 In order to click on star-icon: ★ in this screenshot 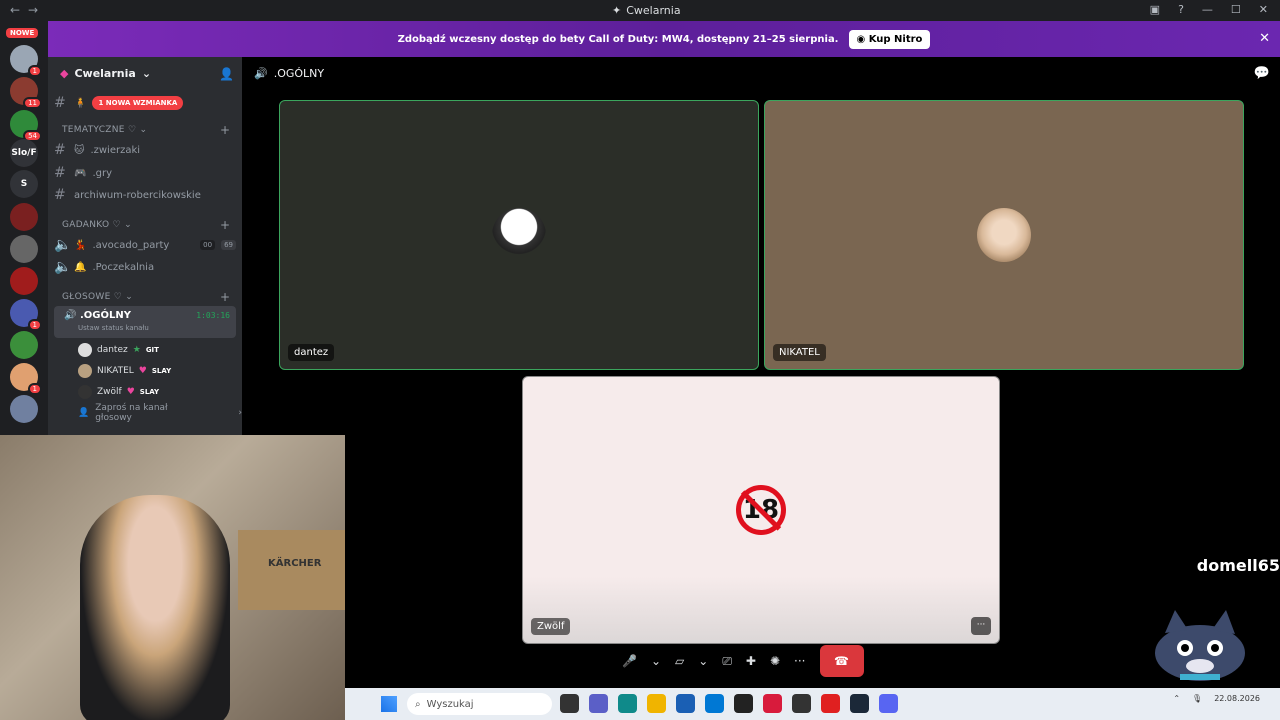, I will do `click(136, 350)`.